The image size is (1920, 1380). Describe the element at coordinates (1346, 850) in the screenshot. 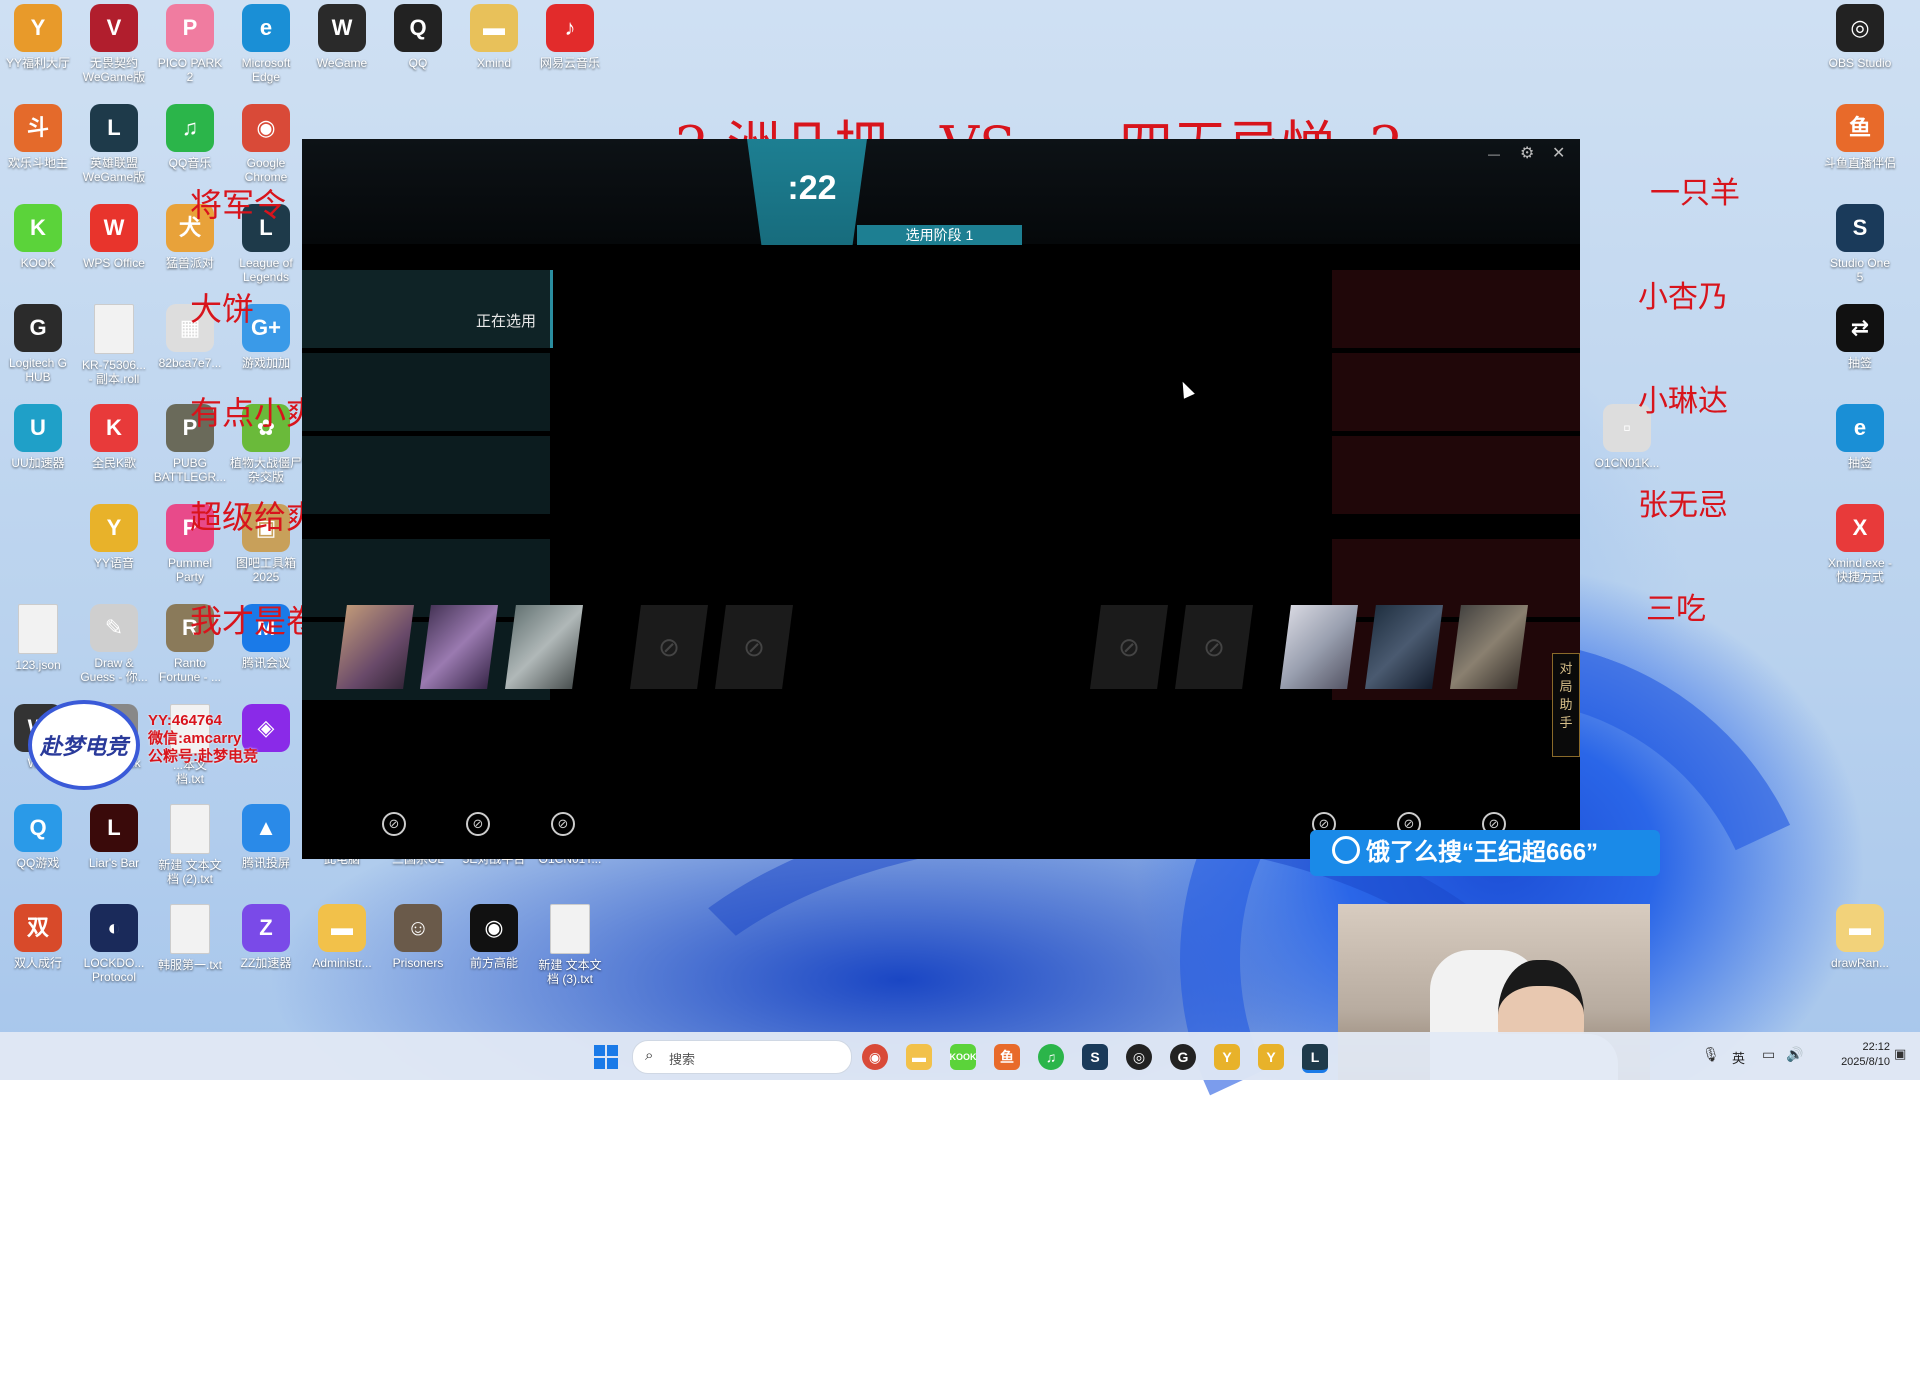

I see `eleme-icon` at that location.